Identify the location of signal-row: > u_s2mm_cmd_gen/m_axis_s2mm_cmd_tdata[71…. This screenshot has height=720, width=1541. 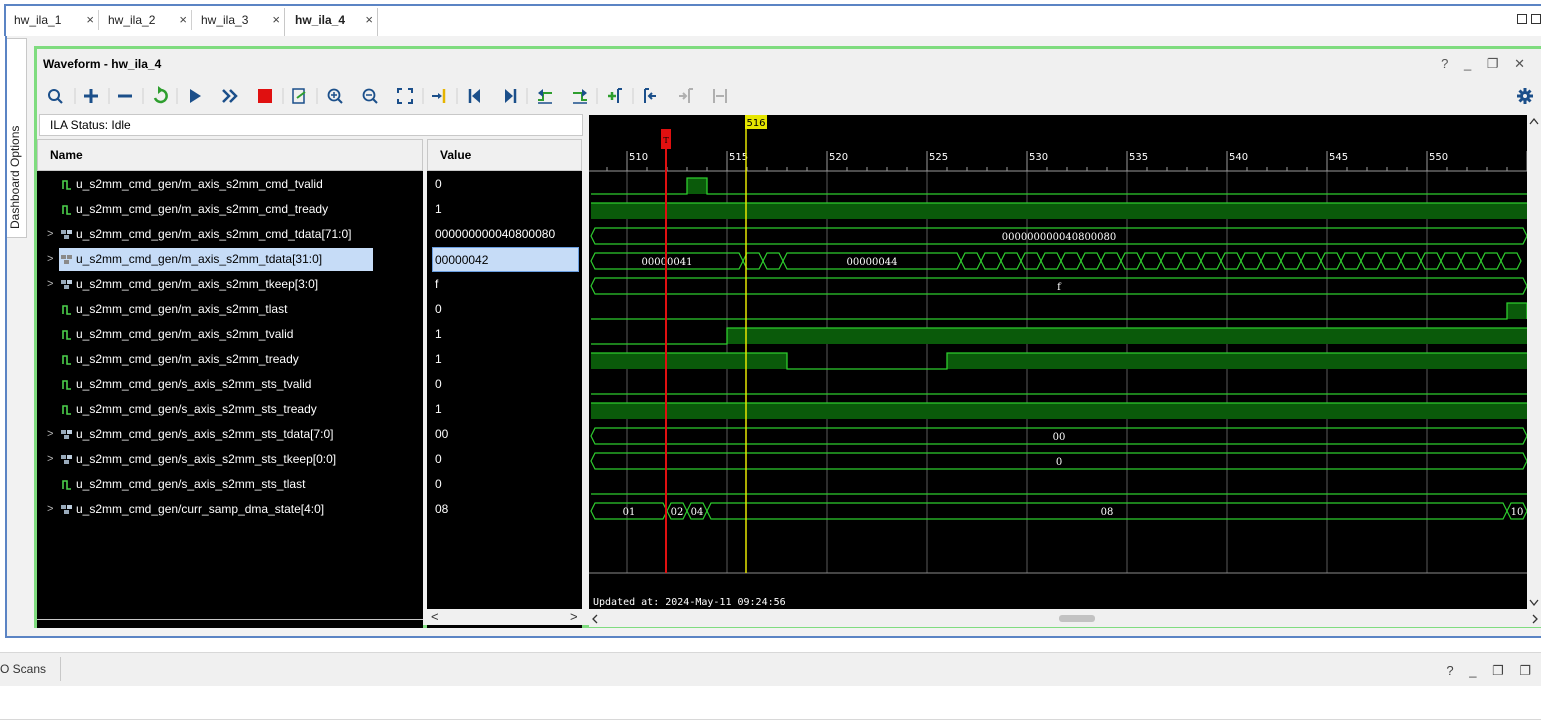
(230, 234).